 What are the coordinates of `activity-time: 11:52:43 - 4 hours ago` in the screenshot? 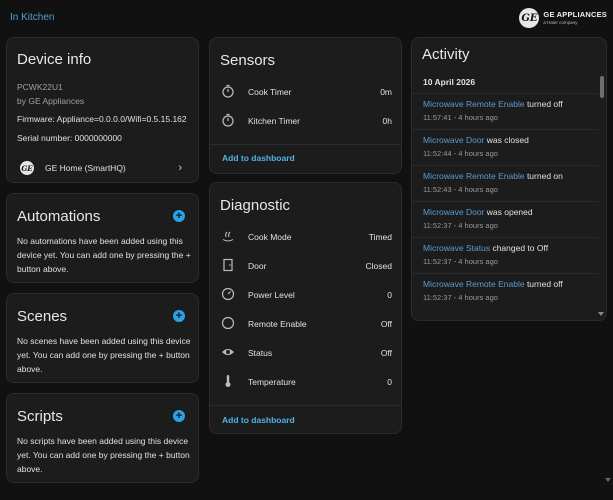 It's located at (460, 189).